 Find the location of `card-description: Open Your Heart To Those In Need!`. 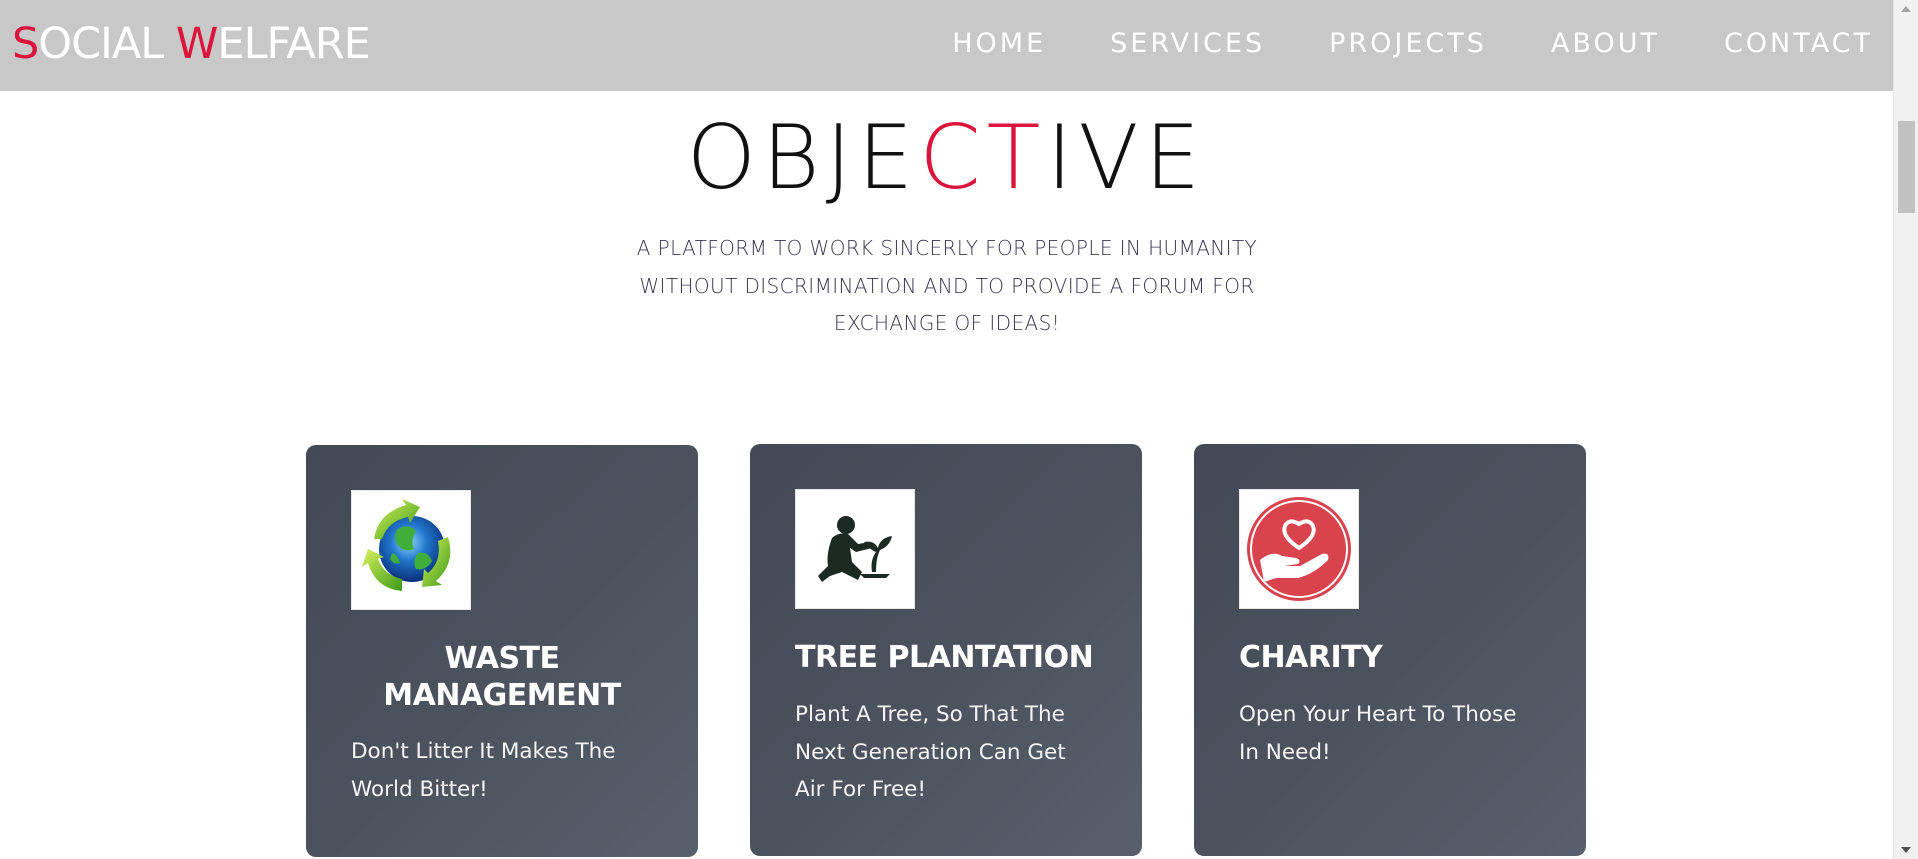

card-description: Open Your Heart To Those In Need! is located at coordinates (1378, 733).